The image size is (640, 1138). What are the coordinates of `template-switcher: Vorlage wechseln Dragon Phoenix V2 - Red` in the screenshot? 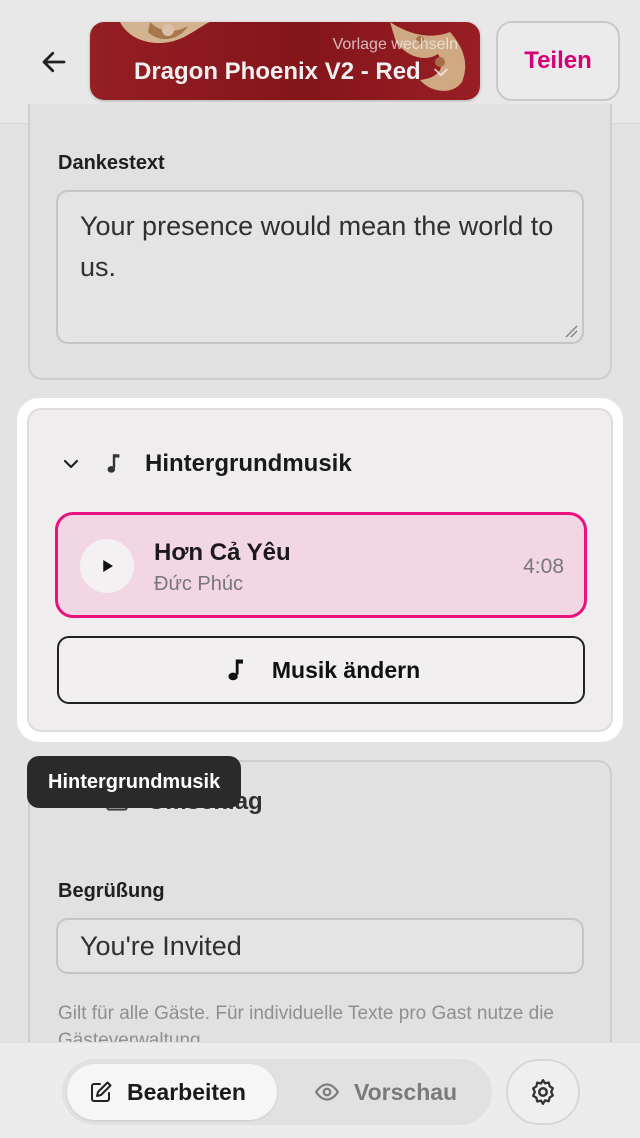 It's located at (285, 61).